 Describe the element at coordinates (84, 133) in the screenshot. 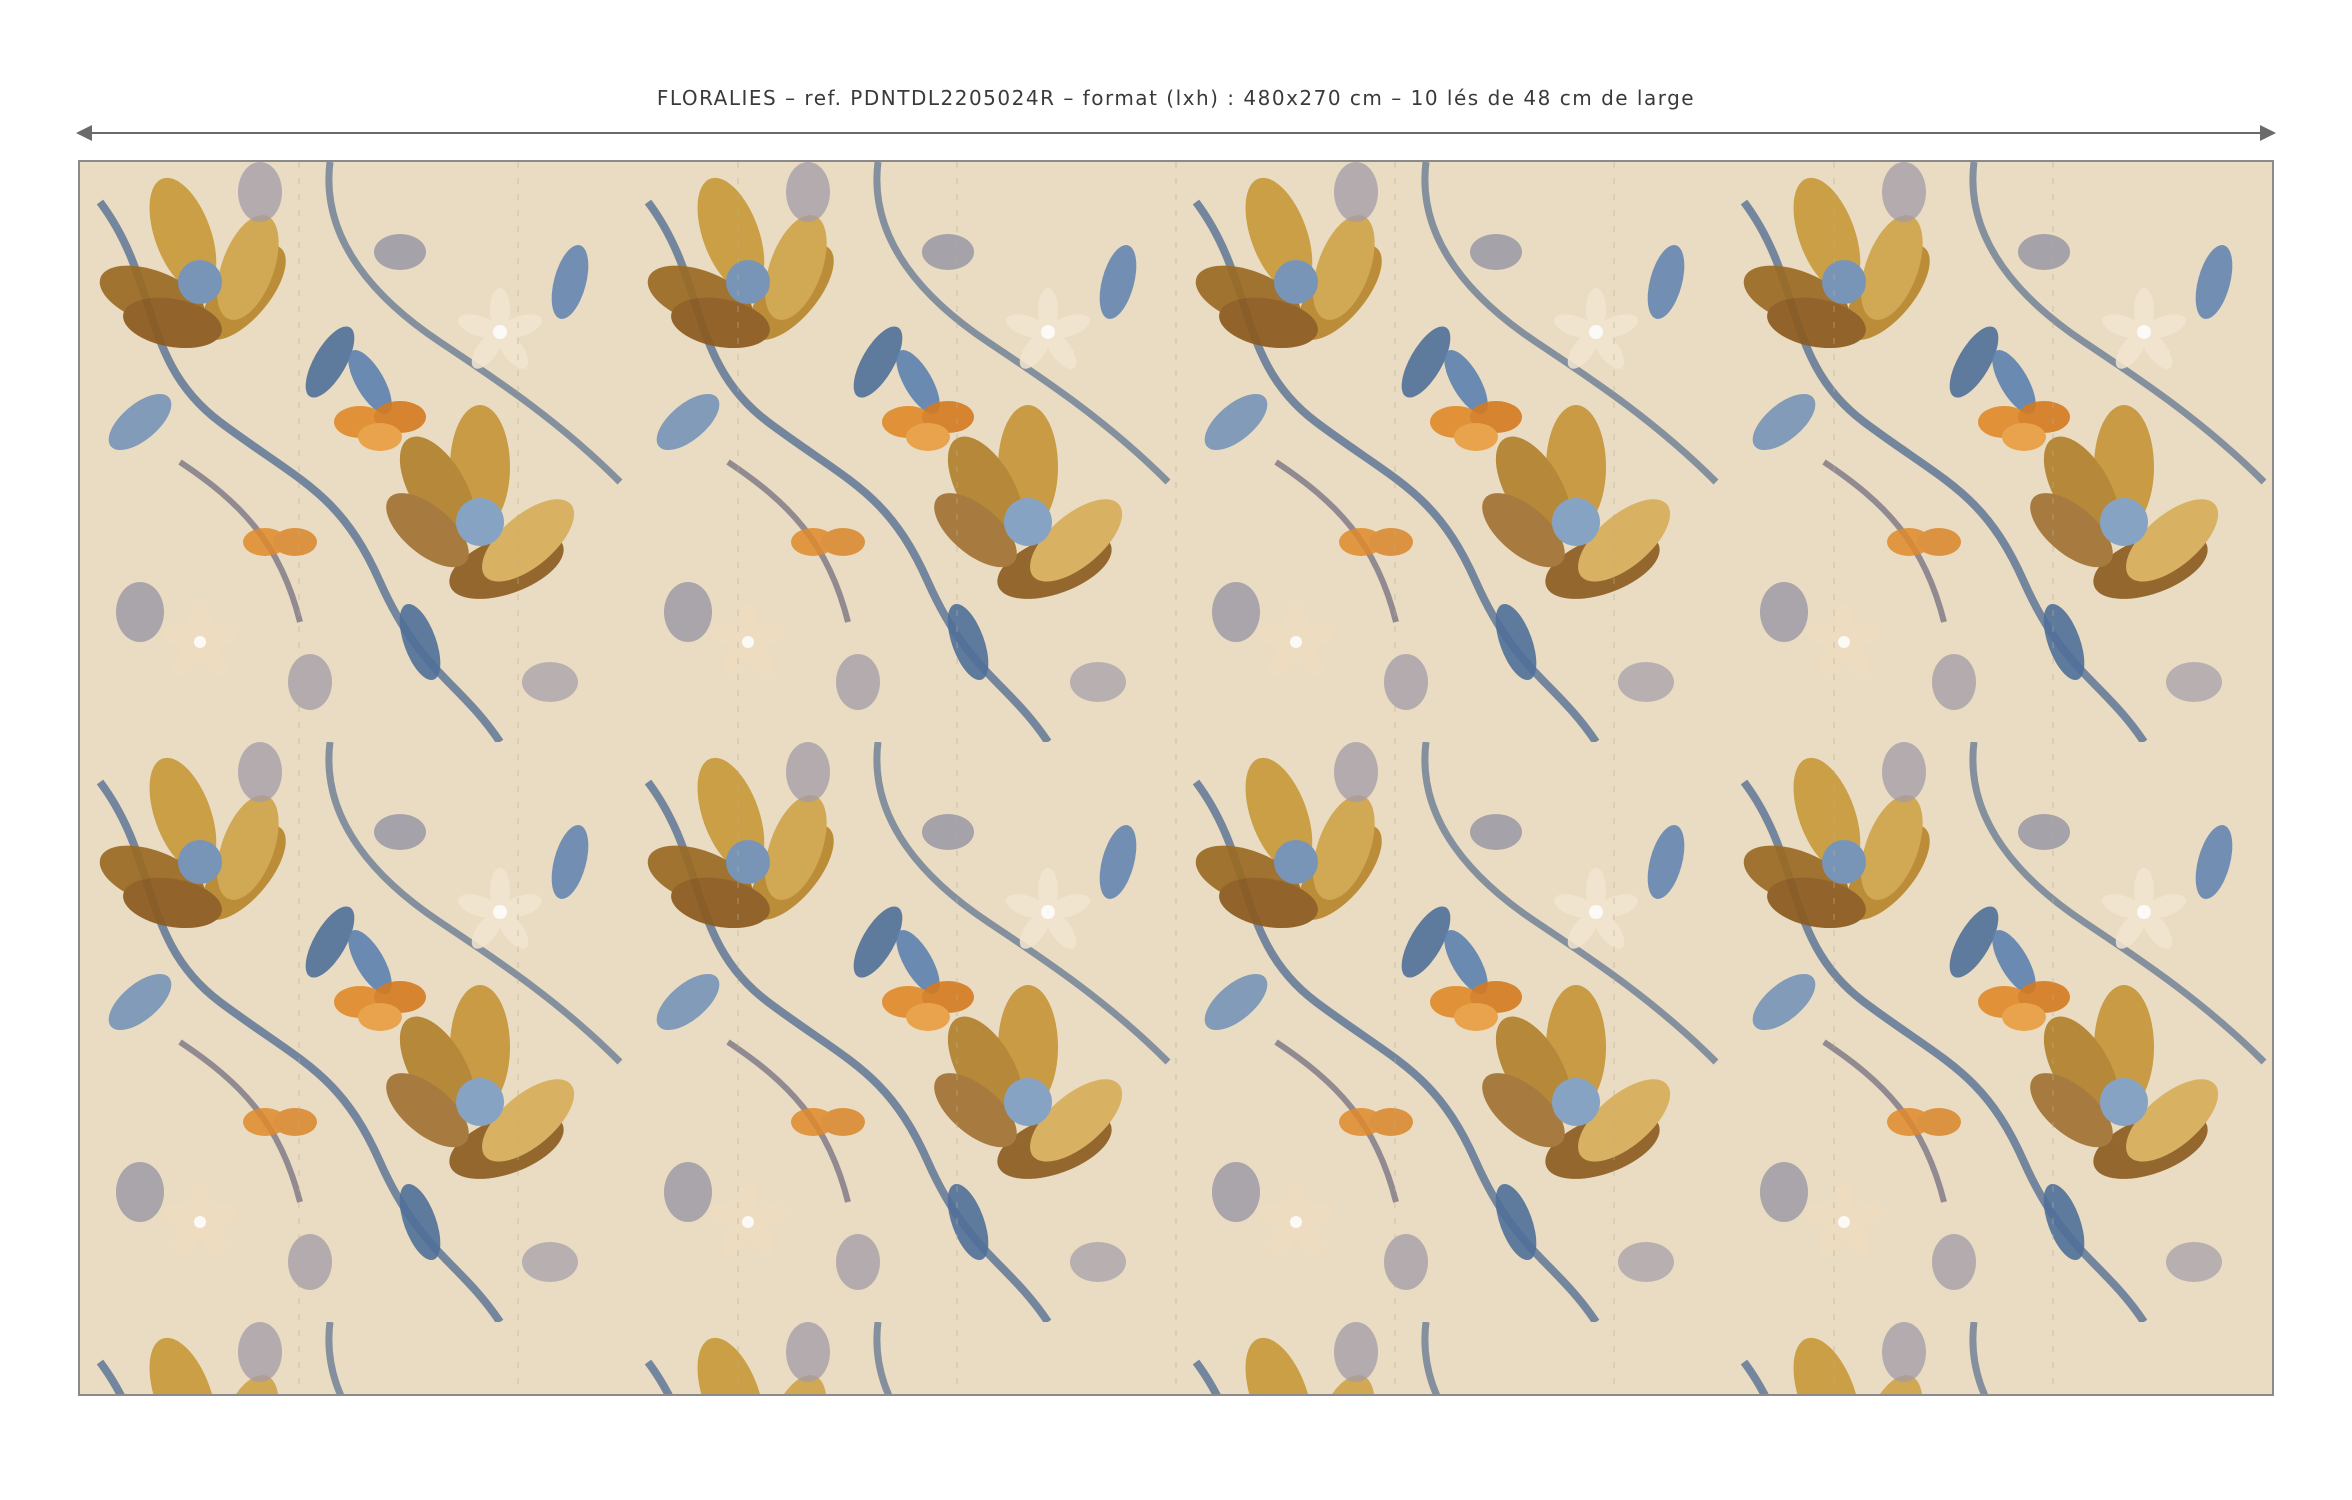

I see `arrow-left-icon` at that location.